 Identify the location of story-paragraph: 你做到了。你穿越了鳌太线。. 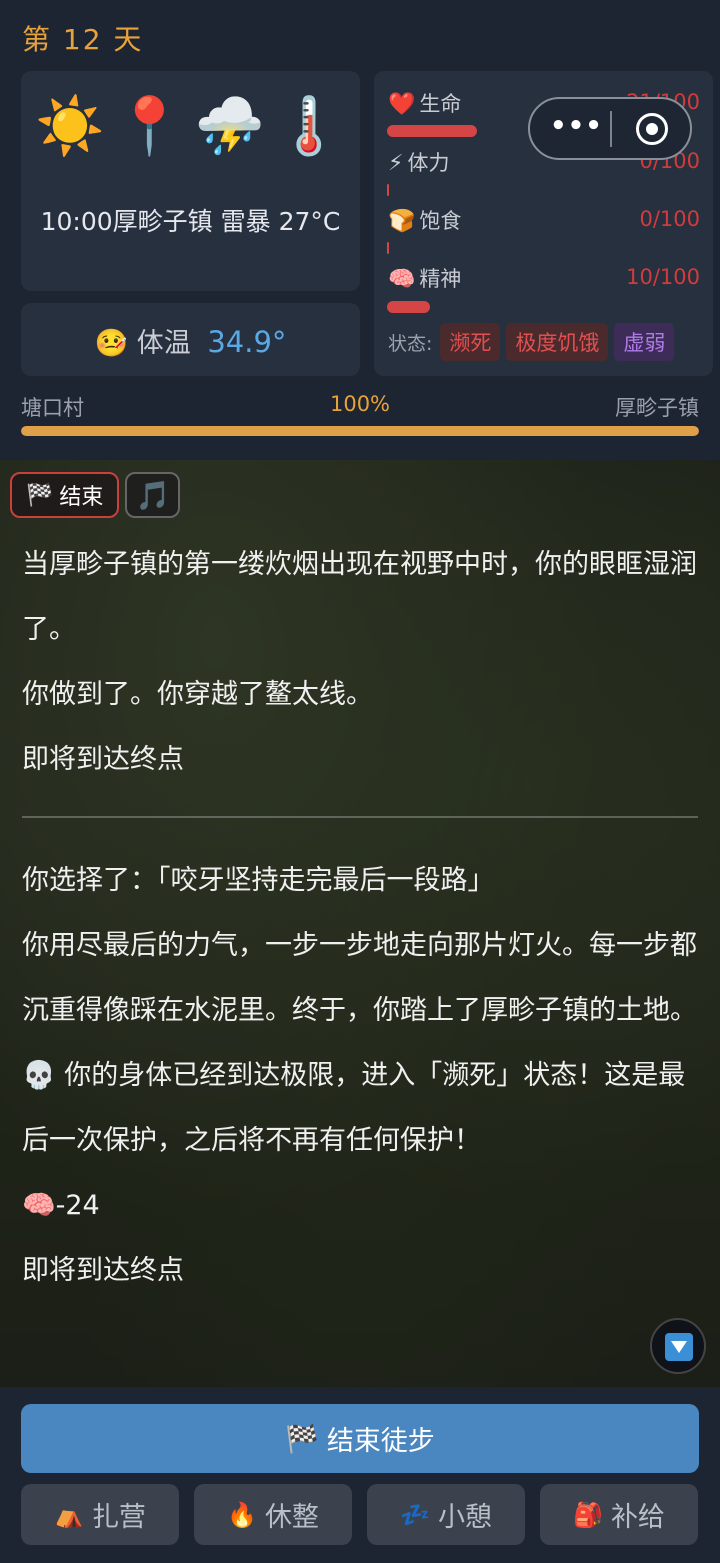
(197, 694).